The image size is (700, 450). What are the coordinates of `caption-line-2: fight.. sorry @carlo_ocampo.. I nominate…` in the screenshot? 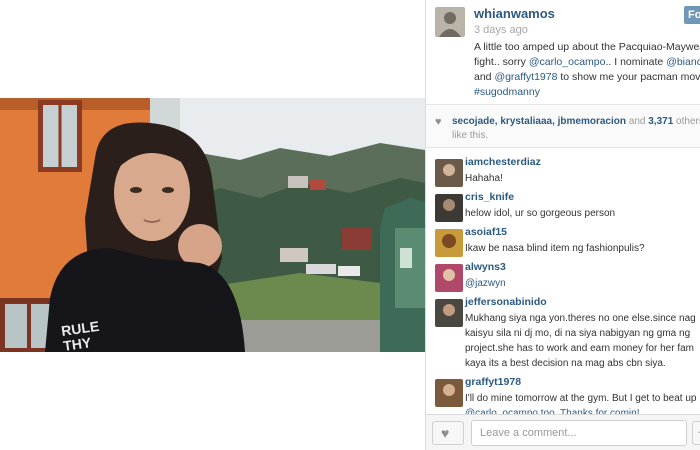 It's located at (587, 62).